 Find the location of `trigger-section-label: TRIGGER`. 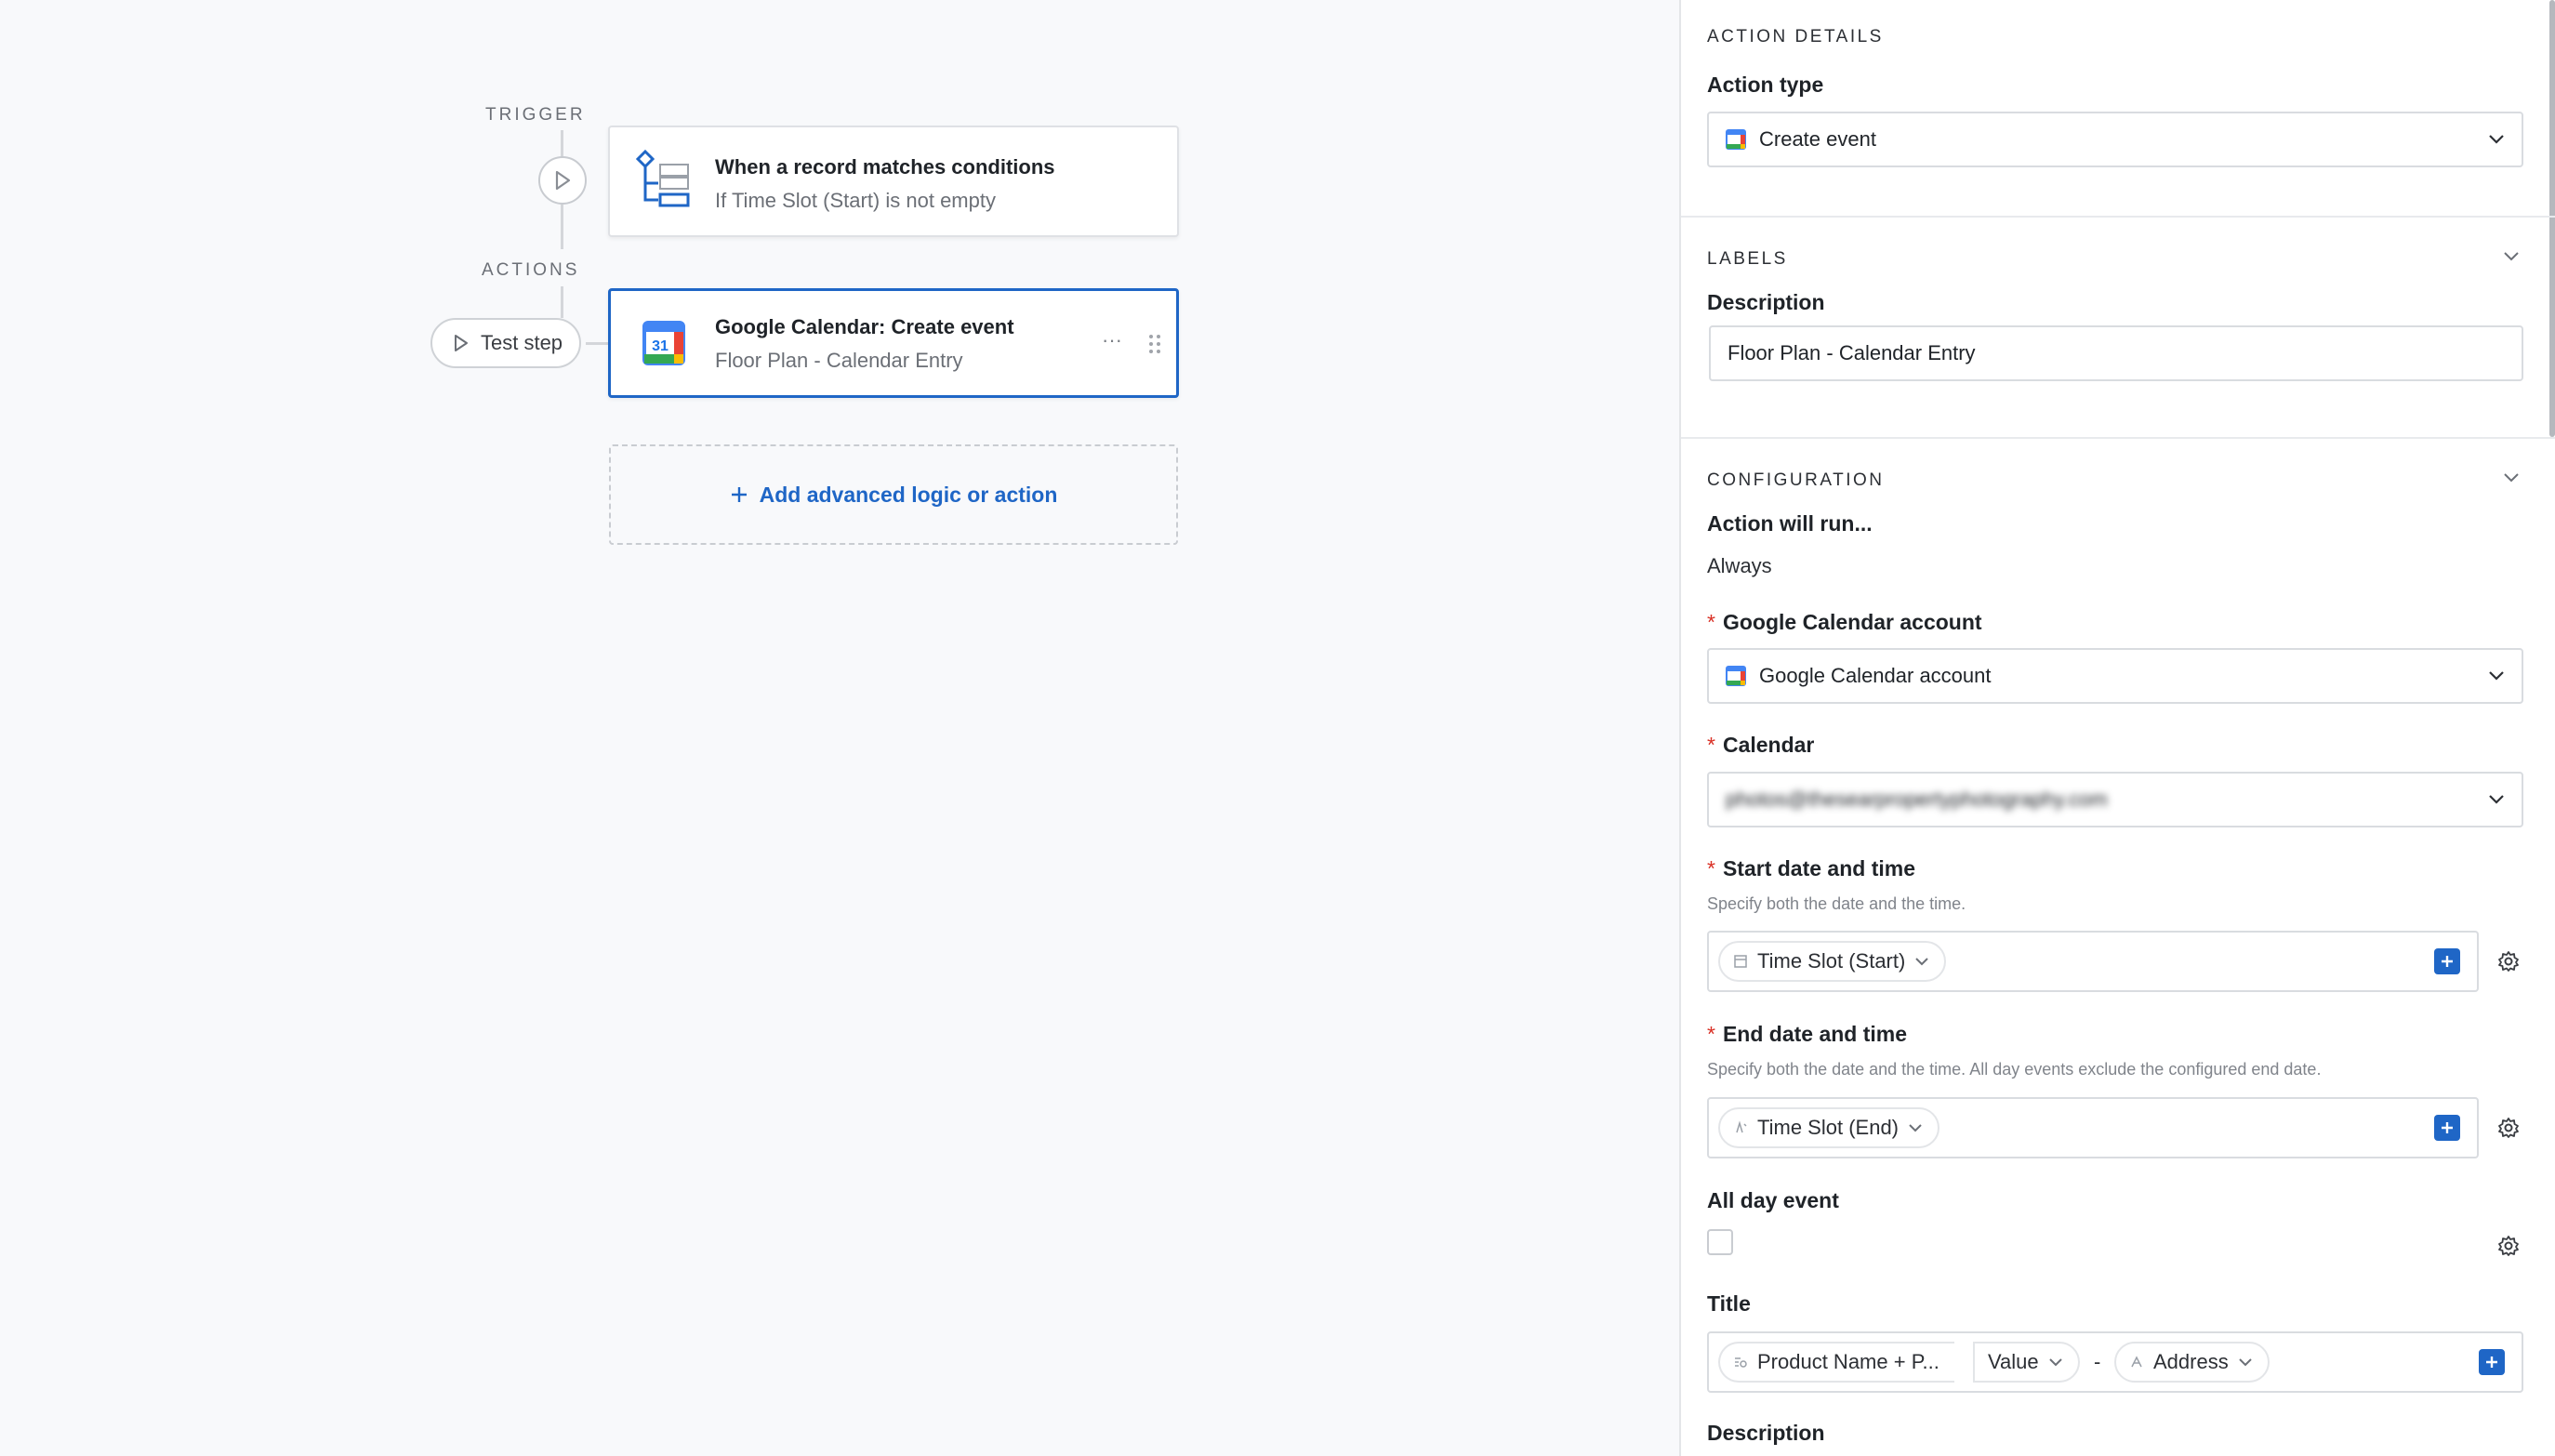

trigger-section-label: TRIGGER is located at coordinates (535, 115).